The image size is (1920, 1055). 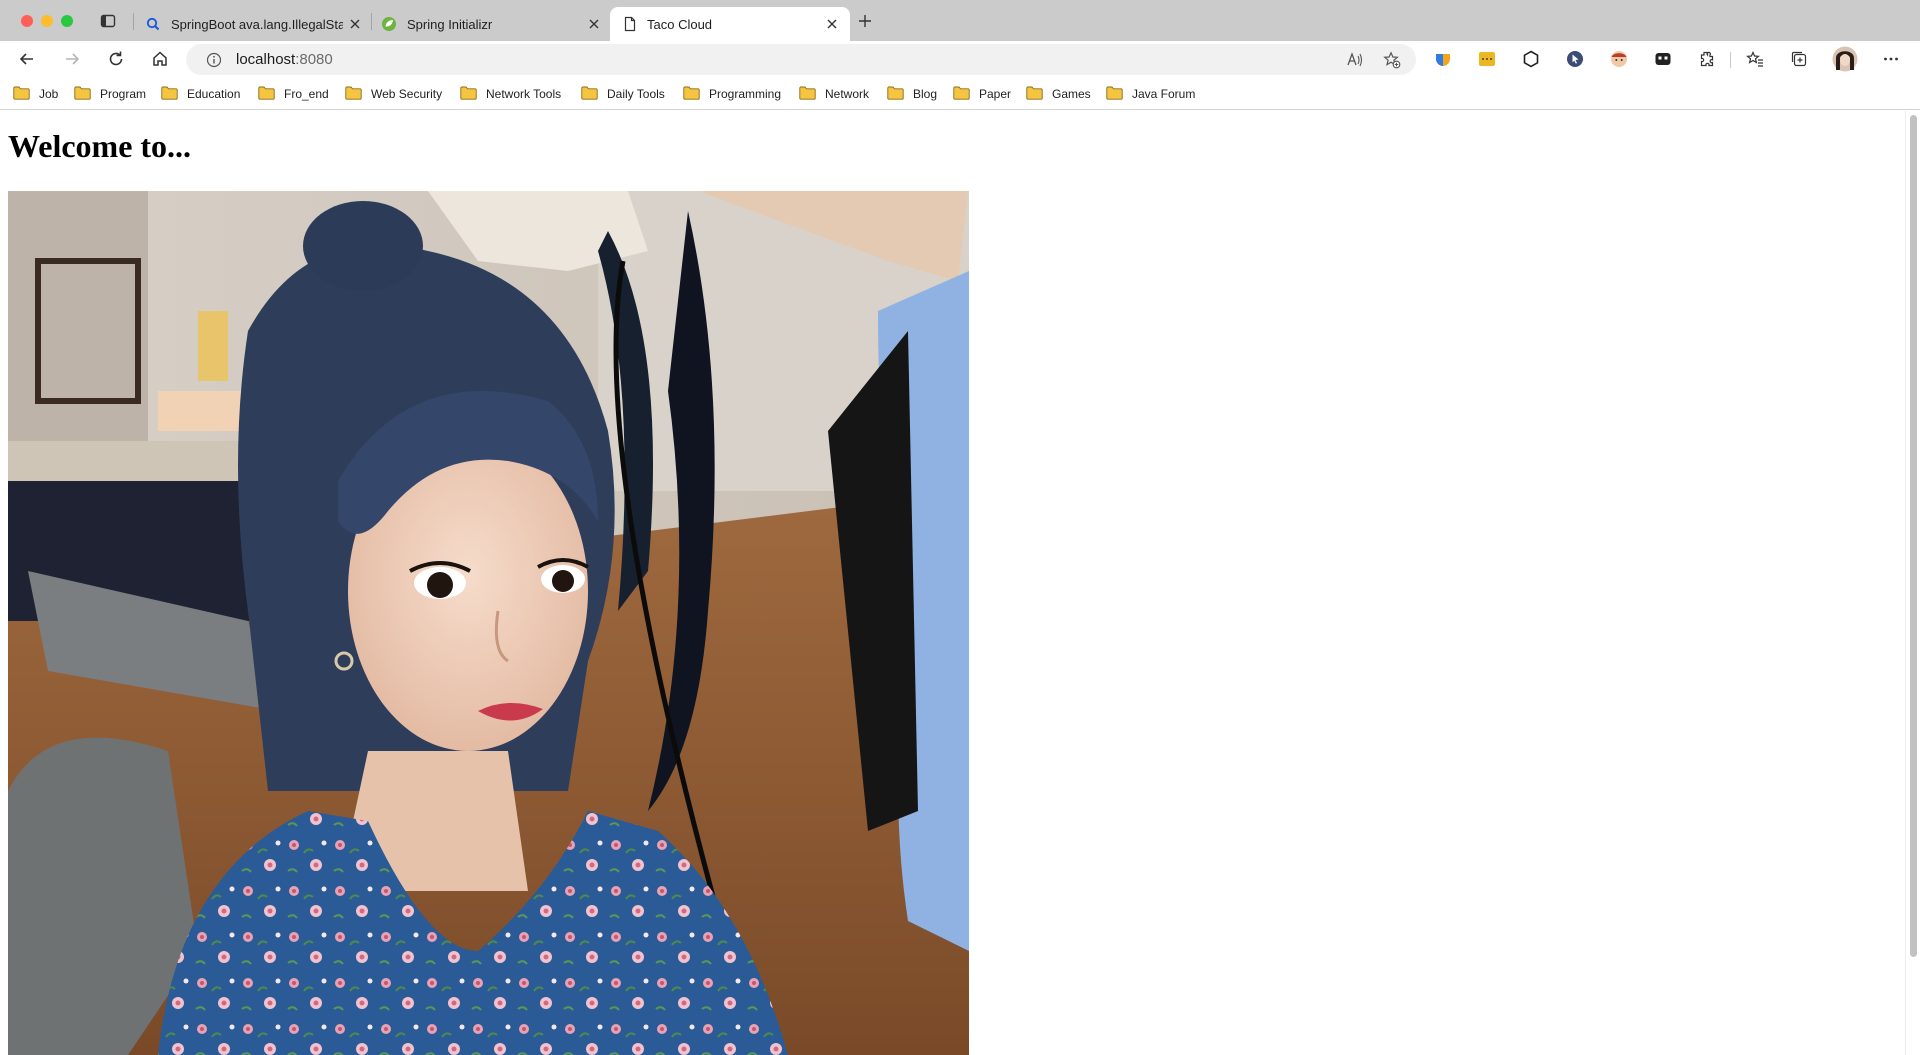 I want to click on info-icon, so click(x=214, y=60).